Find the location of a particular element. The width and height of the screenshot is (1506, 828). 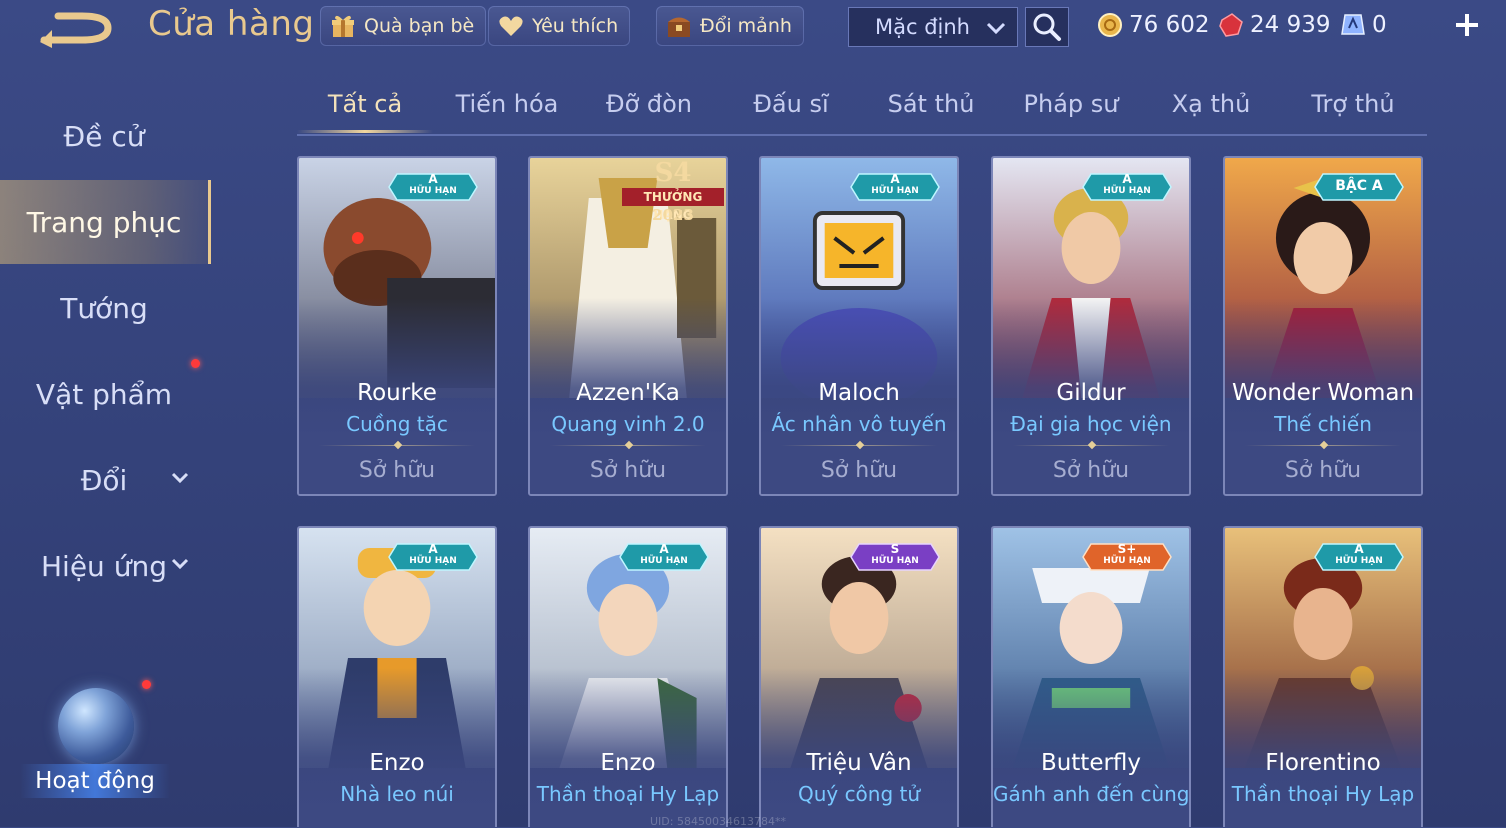

tier-letter: S+ is located at coordinates (1127, 549).